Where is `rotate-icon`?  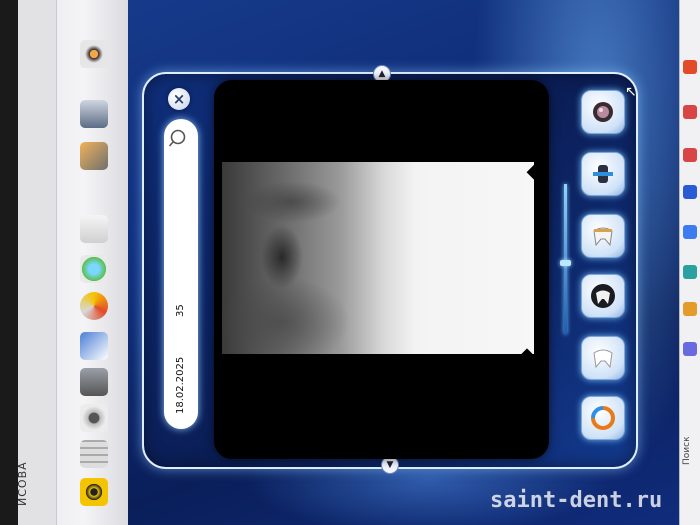 rotate-icon is located at coordinates (603, 418).